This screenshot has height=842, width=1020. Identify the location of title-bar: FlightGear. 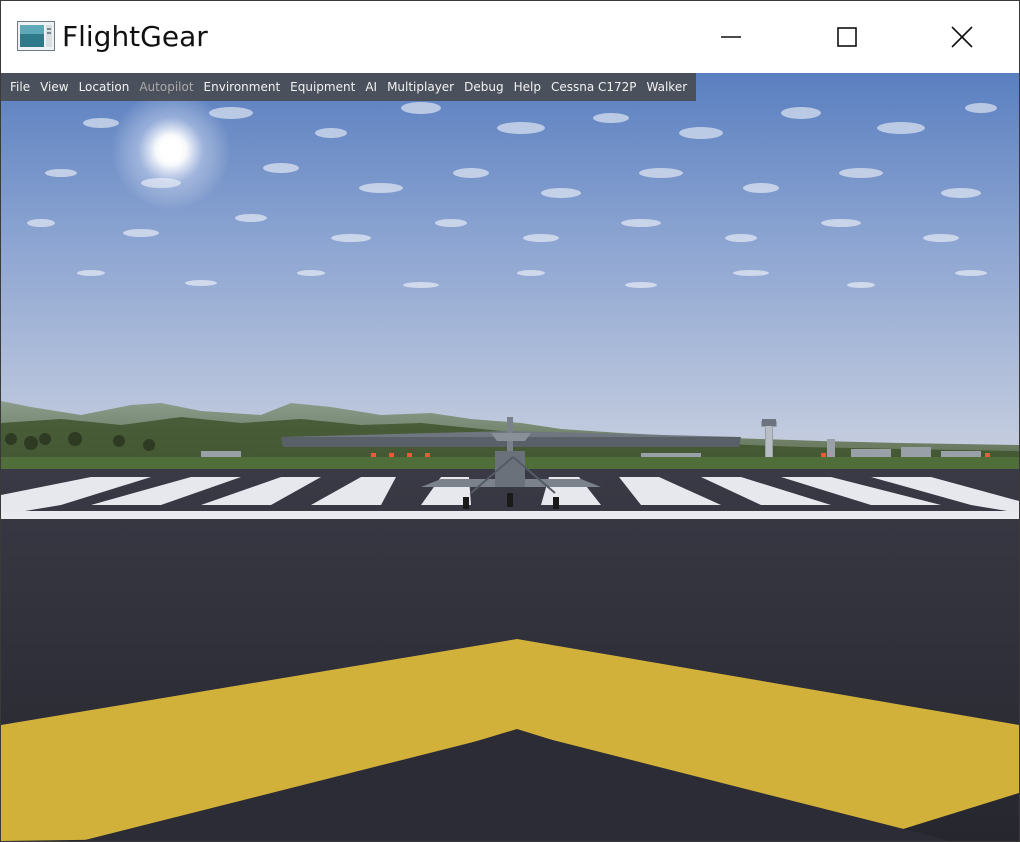
(510, 37).